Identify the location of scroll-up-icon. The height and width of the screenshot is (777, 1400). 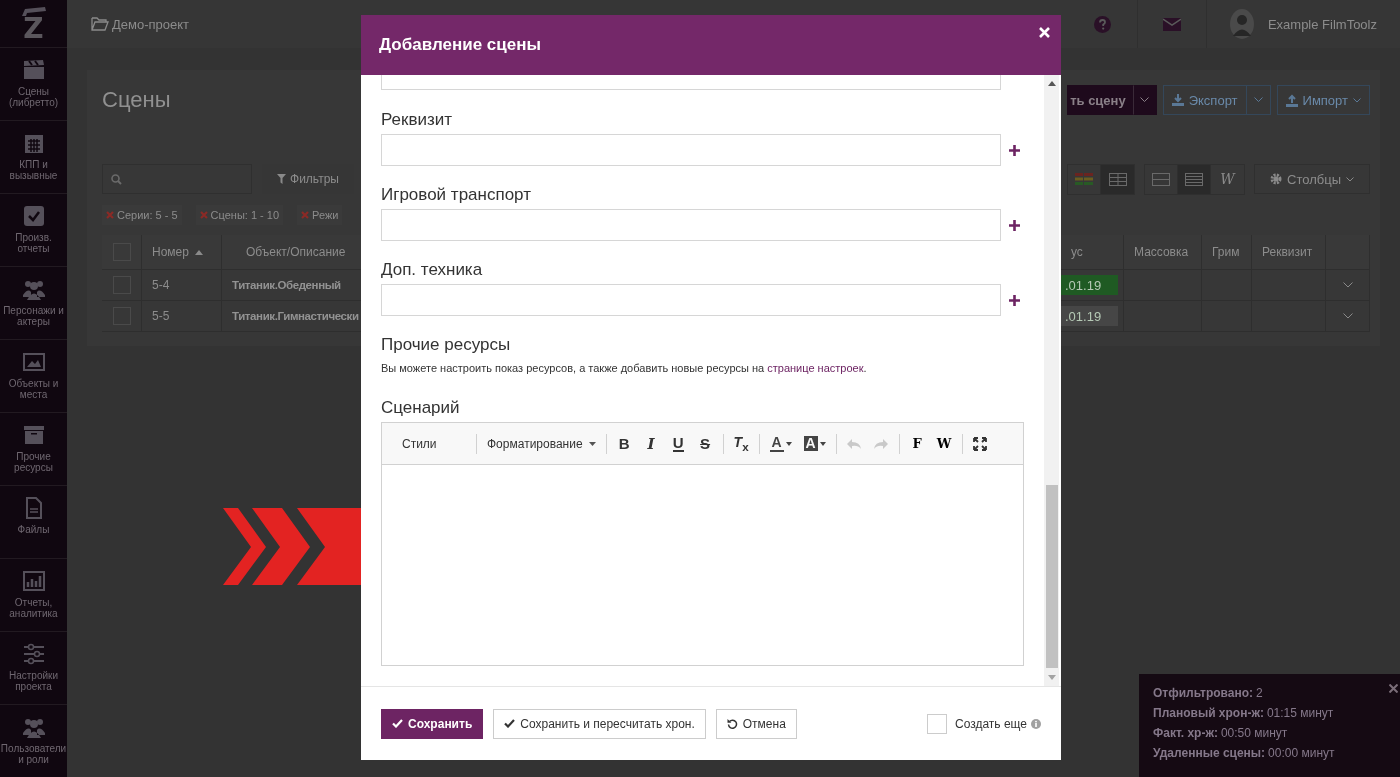
(1051, 83).